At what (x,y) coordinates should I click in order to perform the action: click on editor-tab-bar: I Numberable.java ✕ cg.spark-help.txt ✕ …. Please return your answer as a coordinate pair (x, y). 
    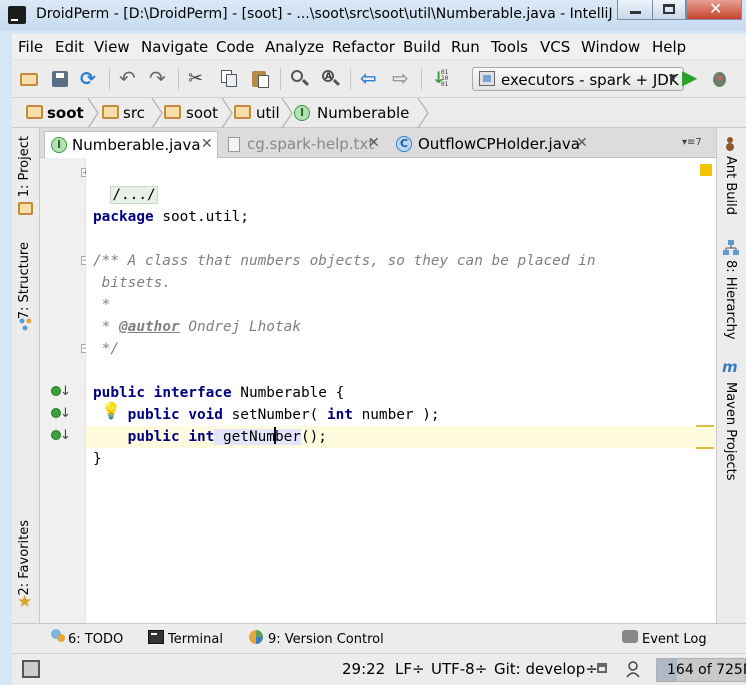
    Looking at the image, I should click on (378, 143).